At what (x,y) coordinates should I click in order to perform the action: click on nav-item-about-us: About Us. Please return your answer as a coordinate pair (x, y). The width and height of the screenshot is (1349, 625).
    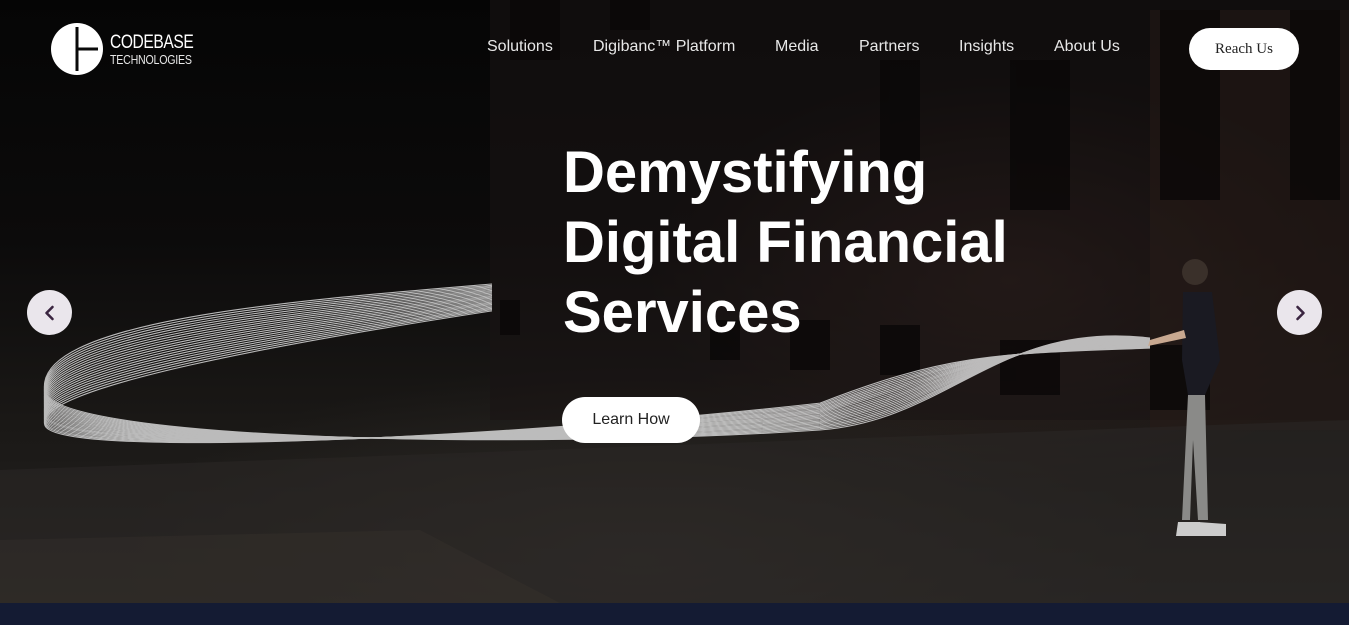
    Looking at the image, I should click on (1087, 47).